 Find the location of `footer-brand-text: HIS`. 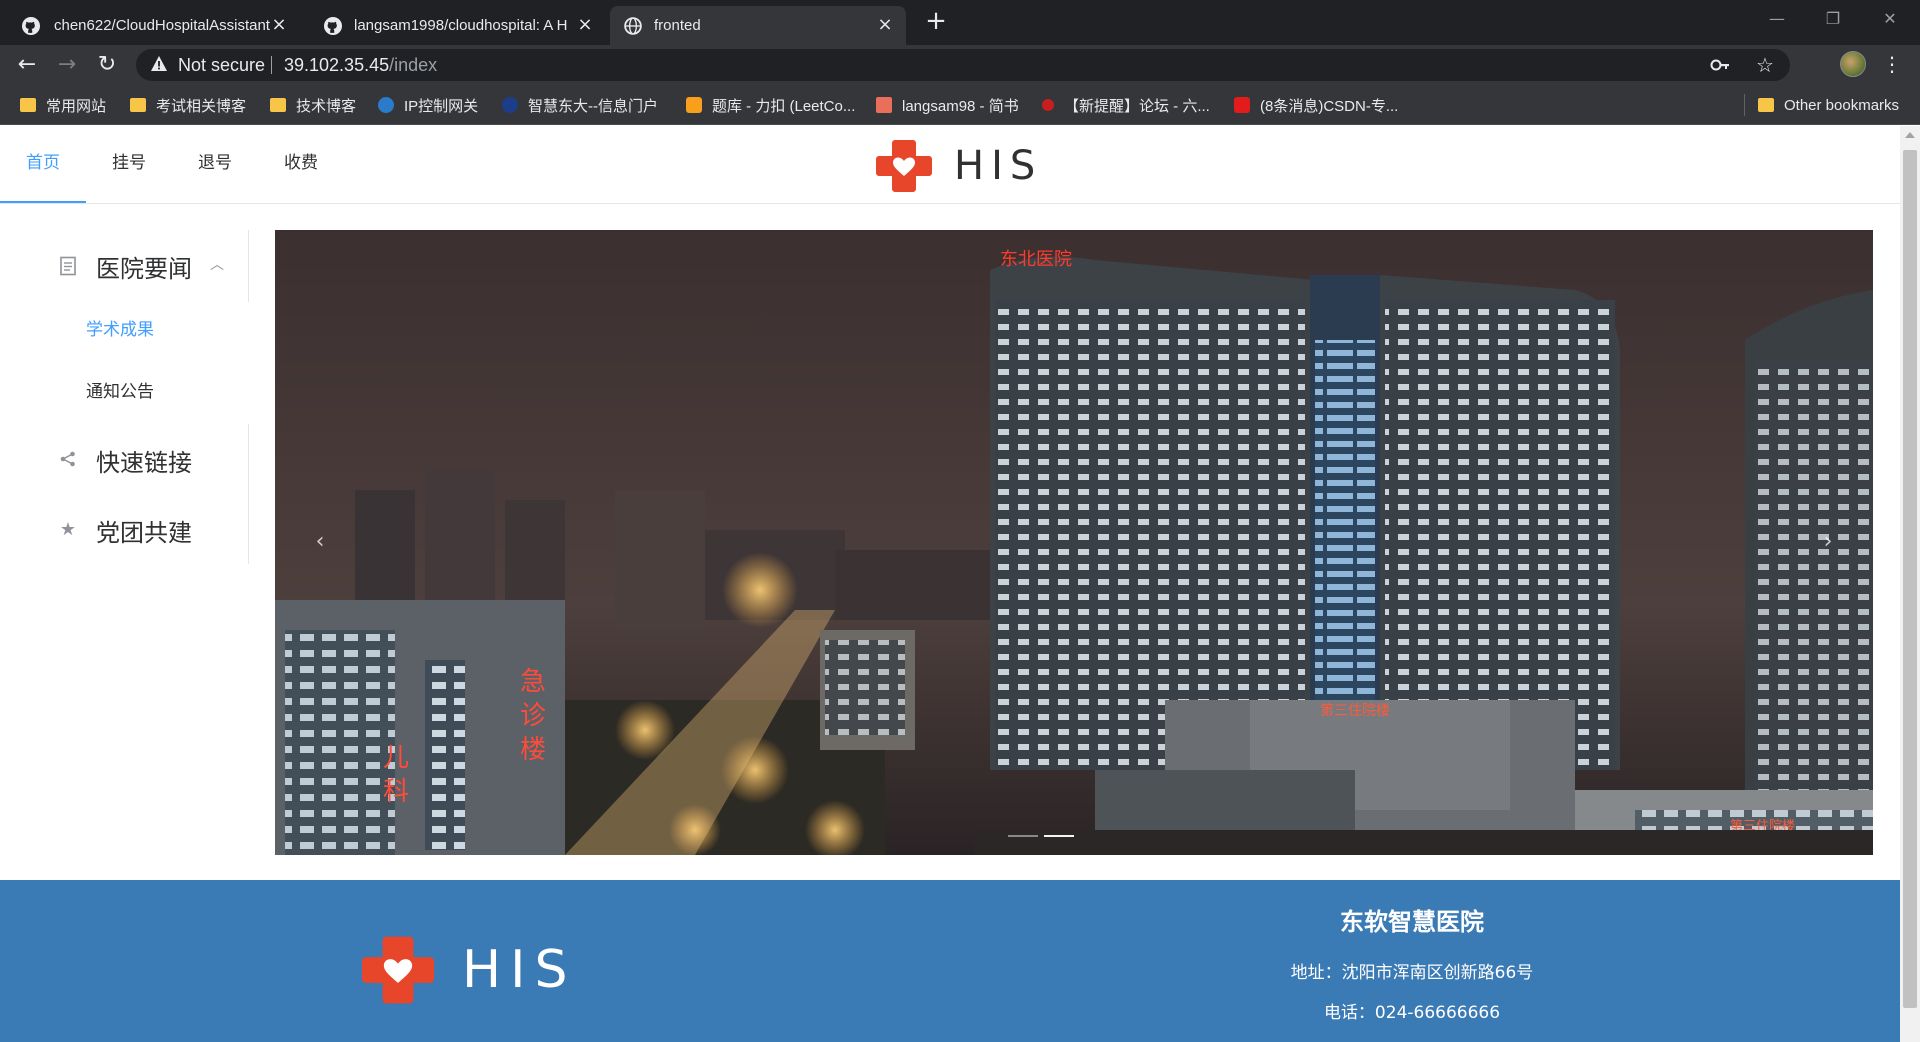

footer-brand-text: HIS is located at coordinates (519, 970).